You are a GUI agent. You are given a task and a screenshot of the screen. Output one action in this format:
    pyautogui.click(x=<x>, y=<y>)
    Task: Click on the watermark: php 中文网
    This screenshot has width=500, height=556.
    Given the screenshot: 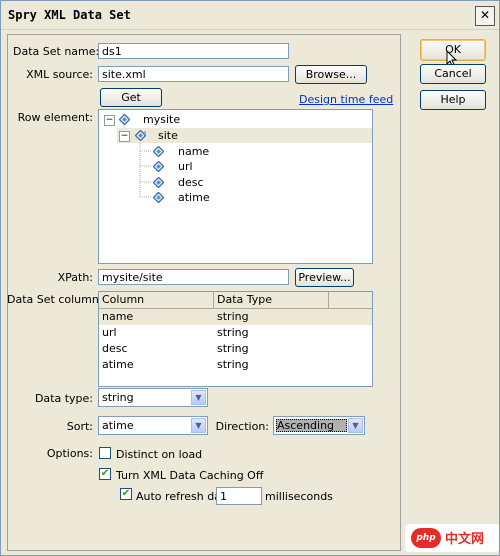 What is the action you would take?
    pyautogui.click(x=452, y=538)
    